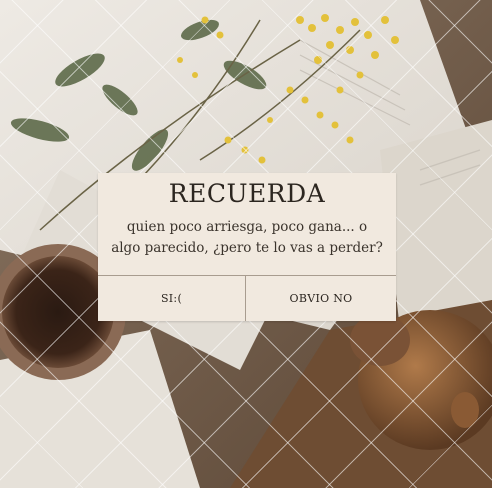 The height and width of the screenshot is (488, 492). Describe the element at coordinates (247, 193) in the screenshot. I see `dialog-title: RECUERDA` at that location.